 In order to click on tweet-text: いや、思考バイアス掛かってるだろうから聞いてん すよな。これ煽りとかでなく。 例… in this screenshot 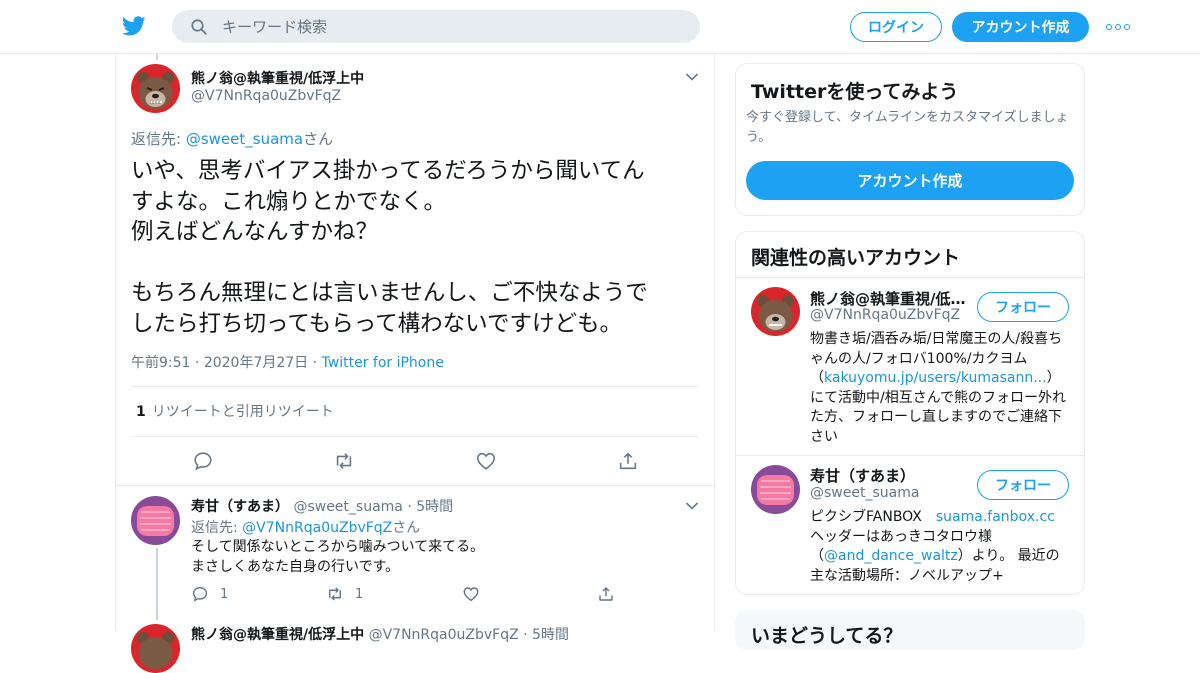, I will do `click(389, 247)`.